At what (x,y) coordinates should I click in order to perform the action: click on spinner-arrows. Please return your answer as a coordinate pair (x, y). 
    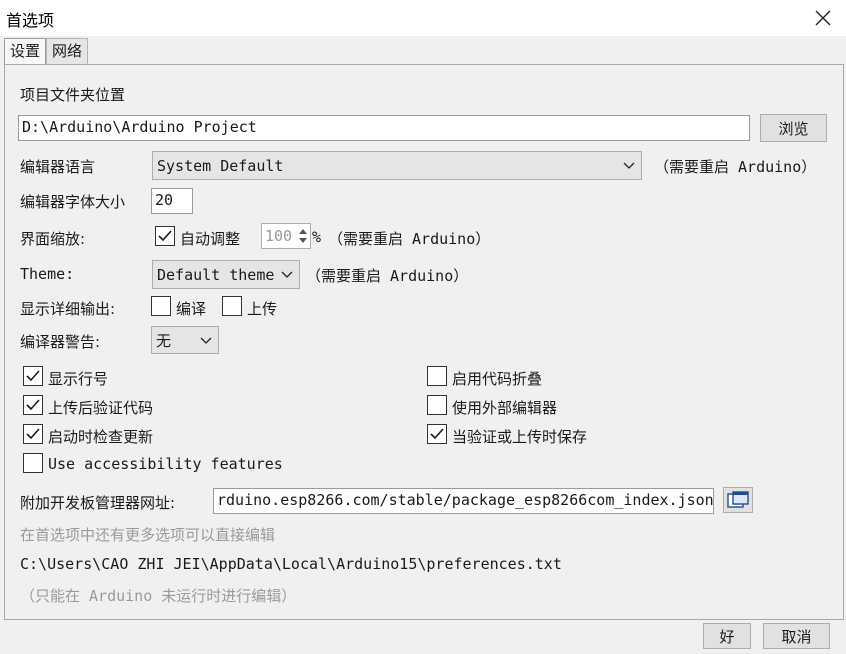
    Looking at the image, I should click on (303, 236).